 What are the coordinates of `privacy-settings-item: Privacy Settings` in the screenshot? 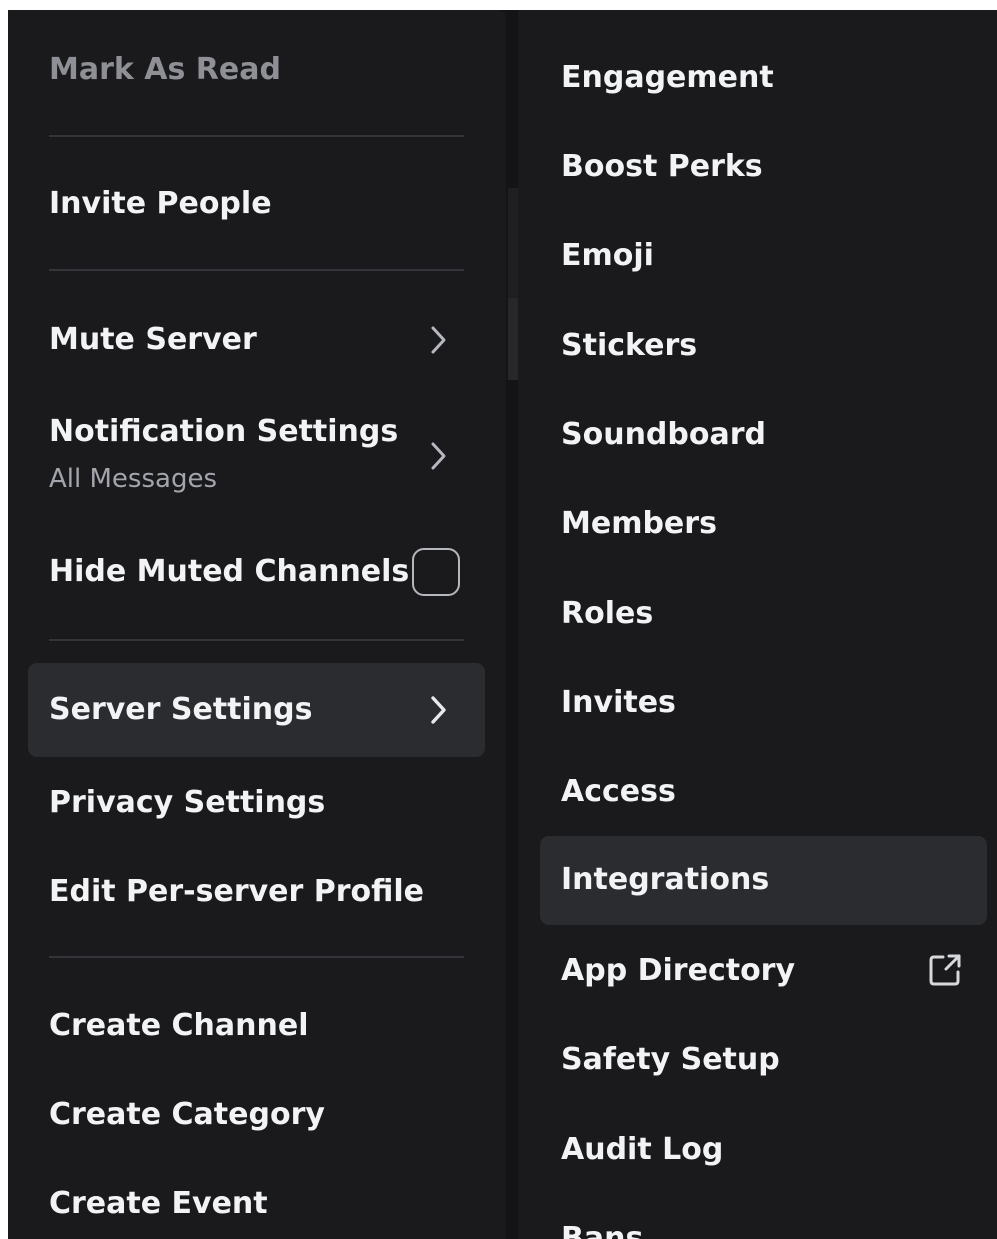 It's located at (256, 803).